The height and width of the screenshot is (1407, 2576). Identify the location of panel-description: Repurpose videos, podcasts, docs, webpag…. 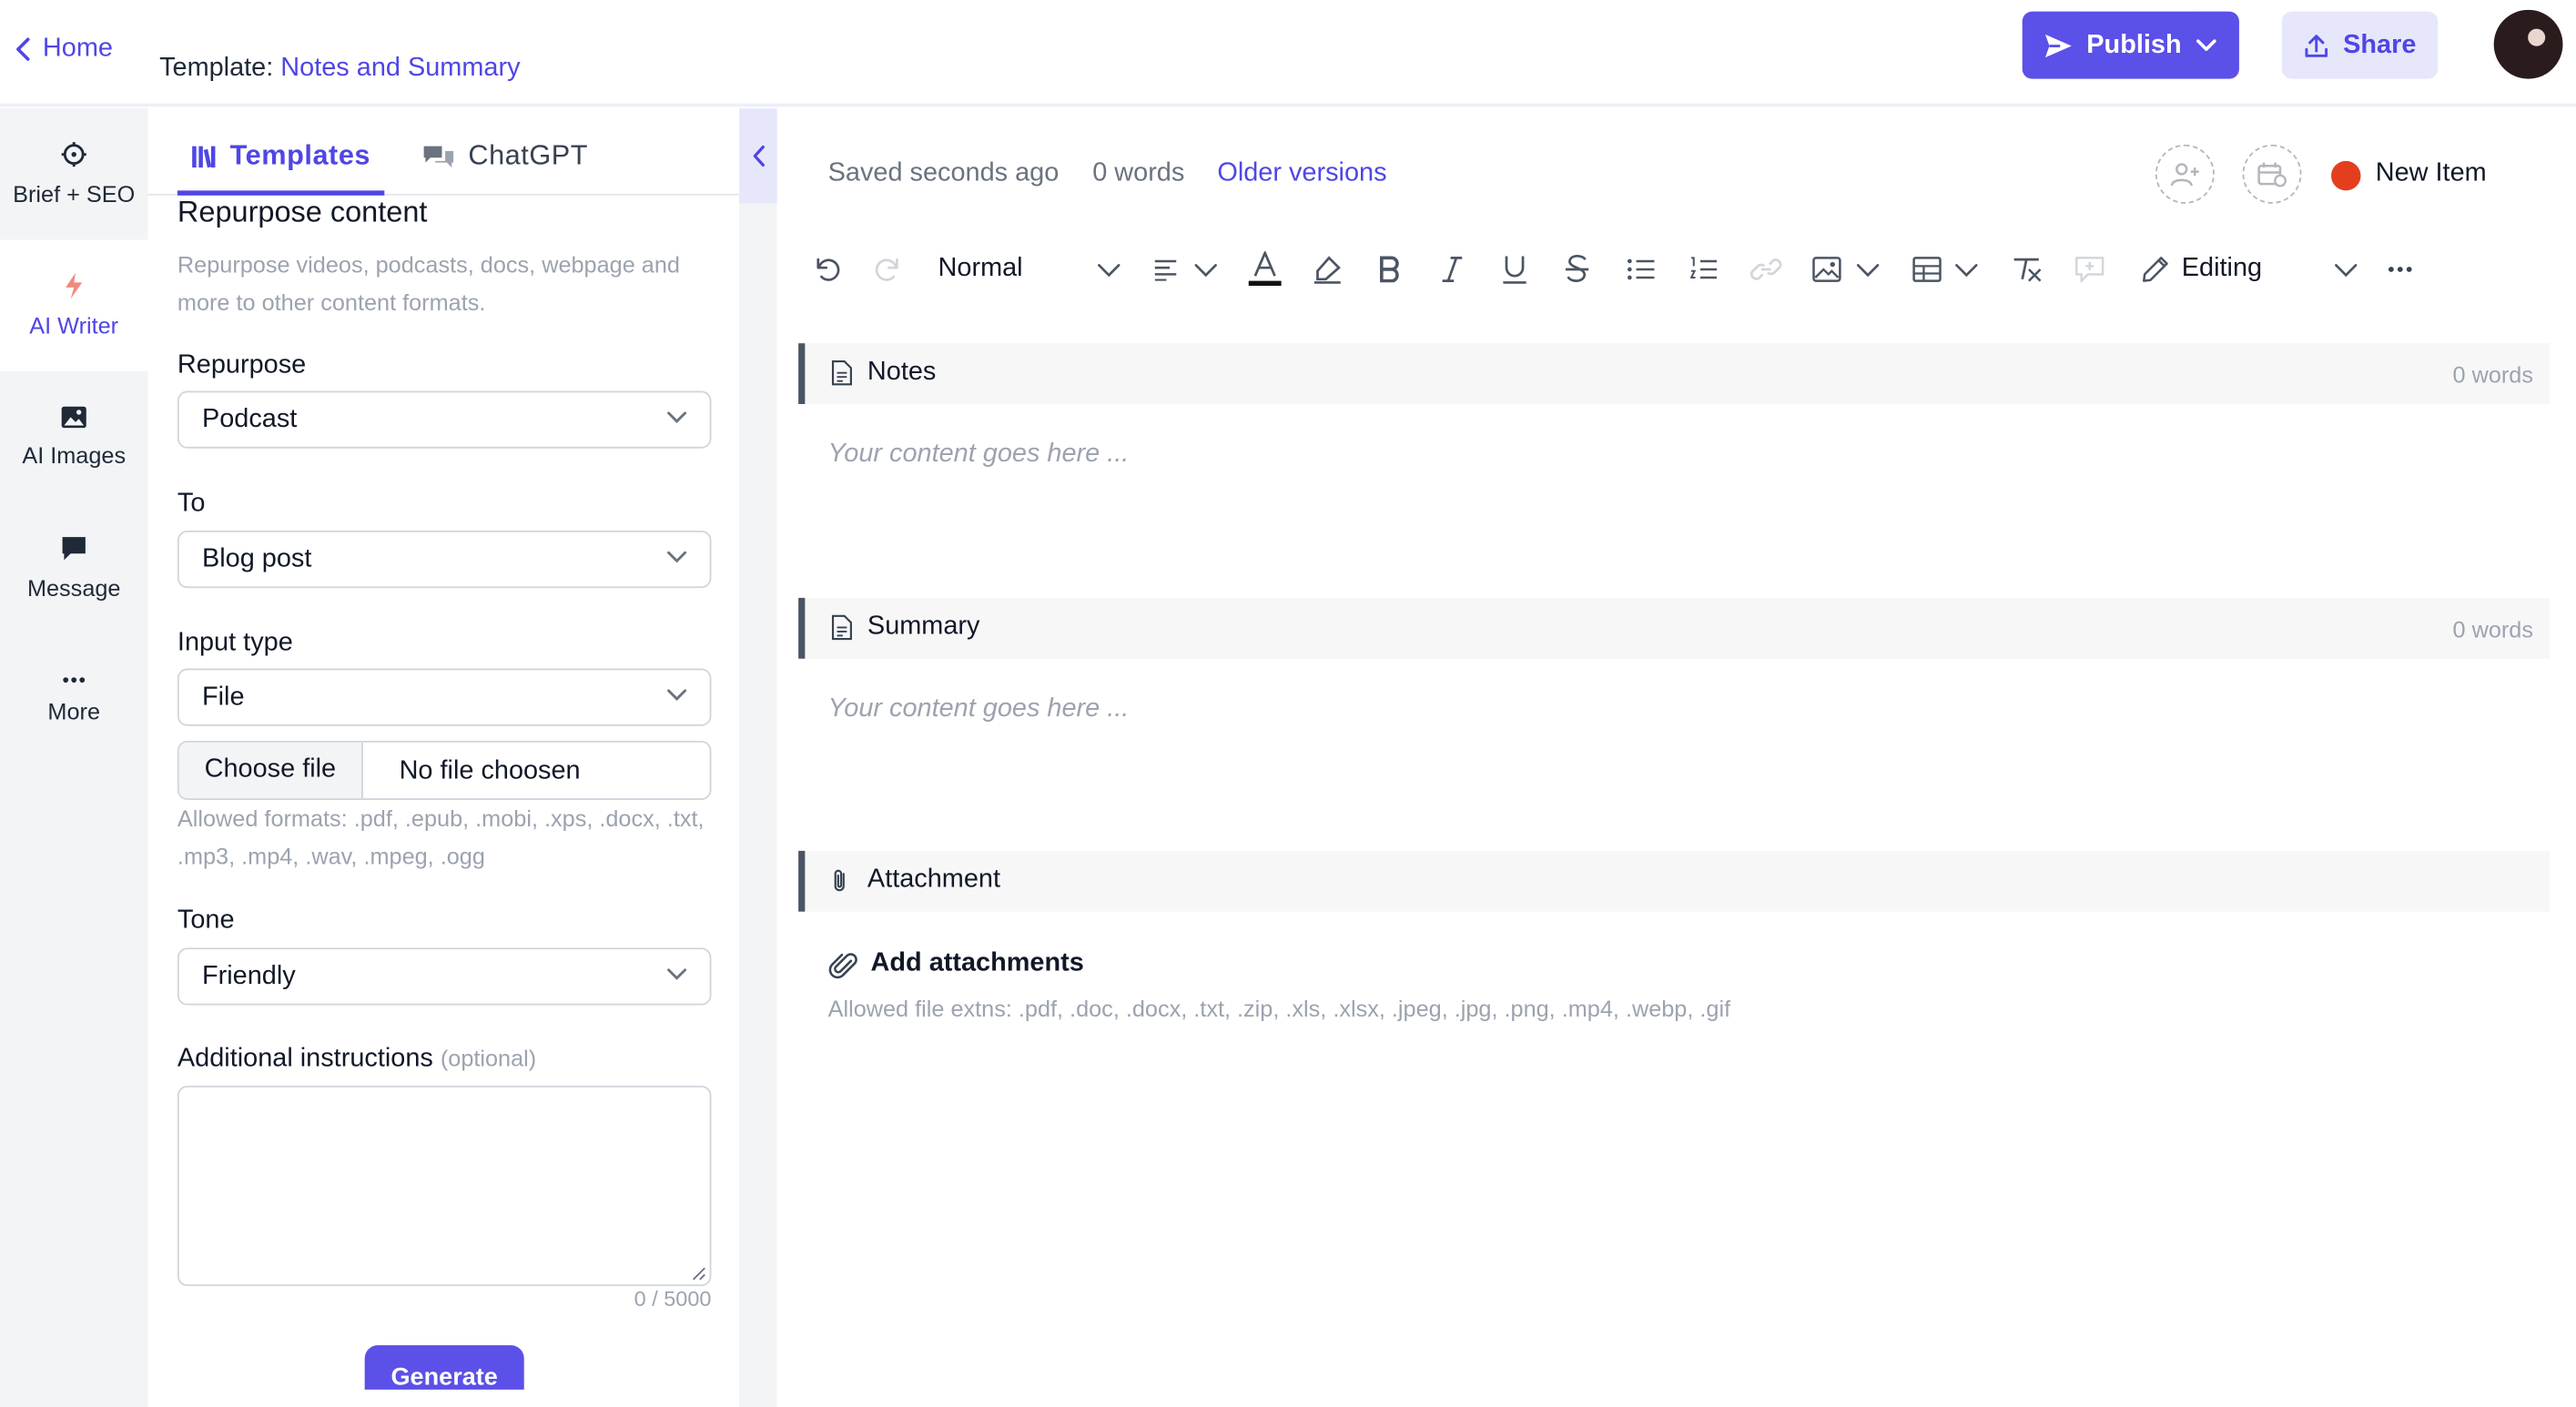
(428, 283).